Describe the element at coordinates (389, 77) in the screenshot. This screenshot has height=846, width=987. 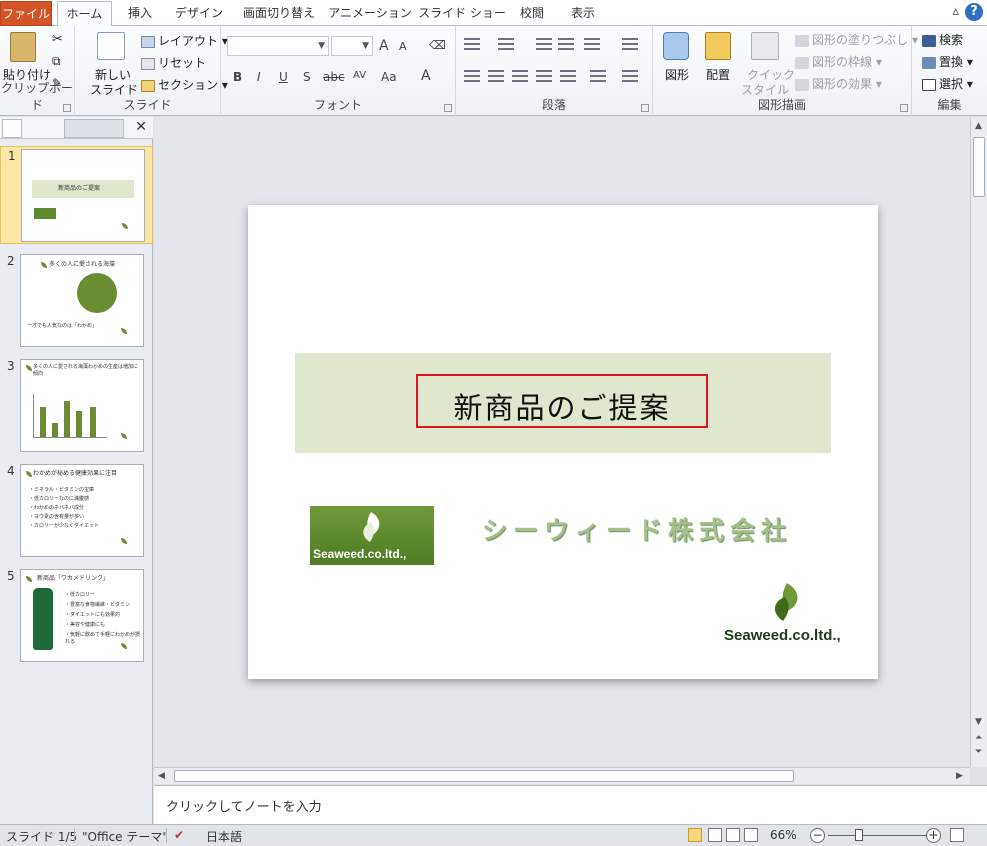
I see `change-case-button: Aa` at that location.